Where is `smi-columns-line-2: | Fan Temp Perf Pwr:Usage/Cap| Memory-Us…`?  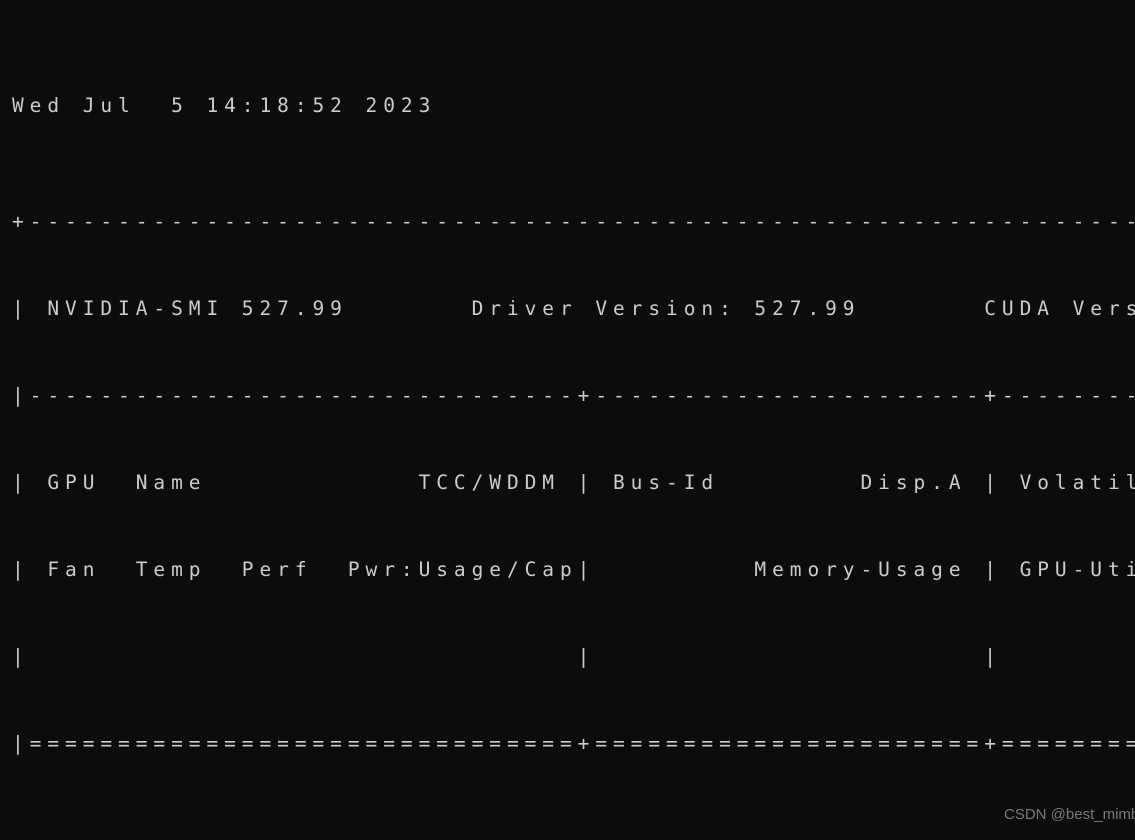 smi-columns-line-2: | Fan Temp Perf Pwr:Usage/Cap| Memory-Us… is located at coordinates (573, 569).